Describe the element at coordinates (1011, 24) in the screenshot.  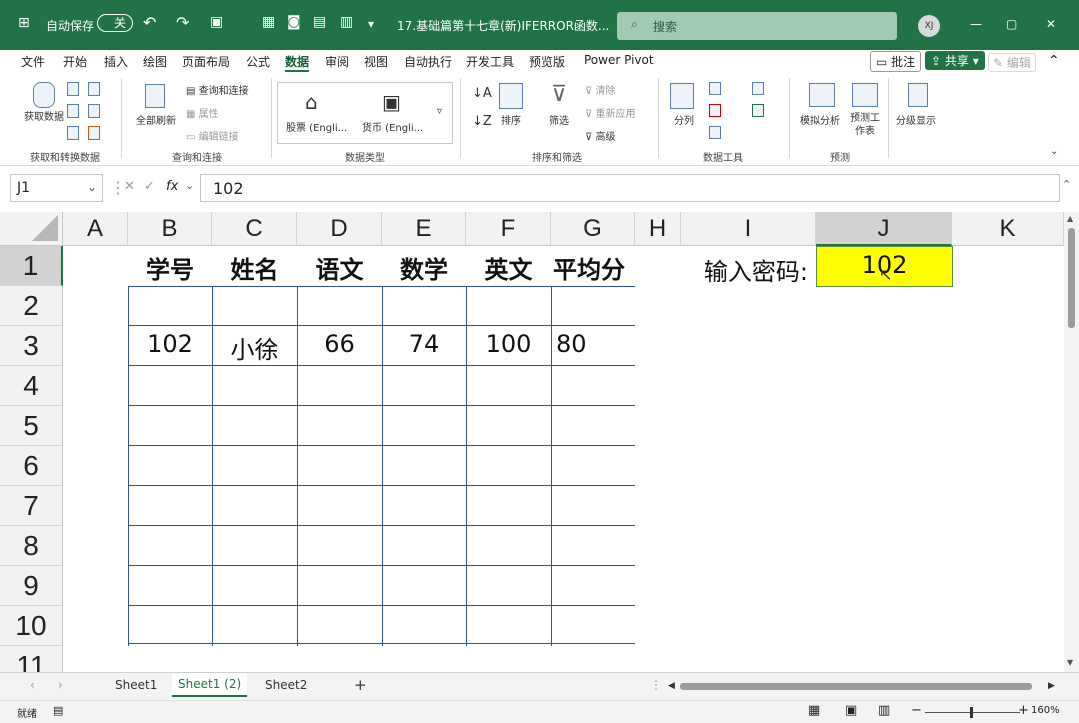
I see `restore-icon: ▢` at that location.